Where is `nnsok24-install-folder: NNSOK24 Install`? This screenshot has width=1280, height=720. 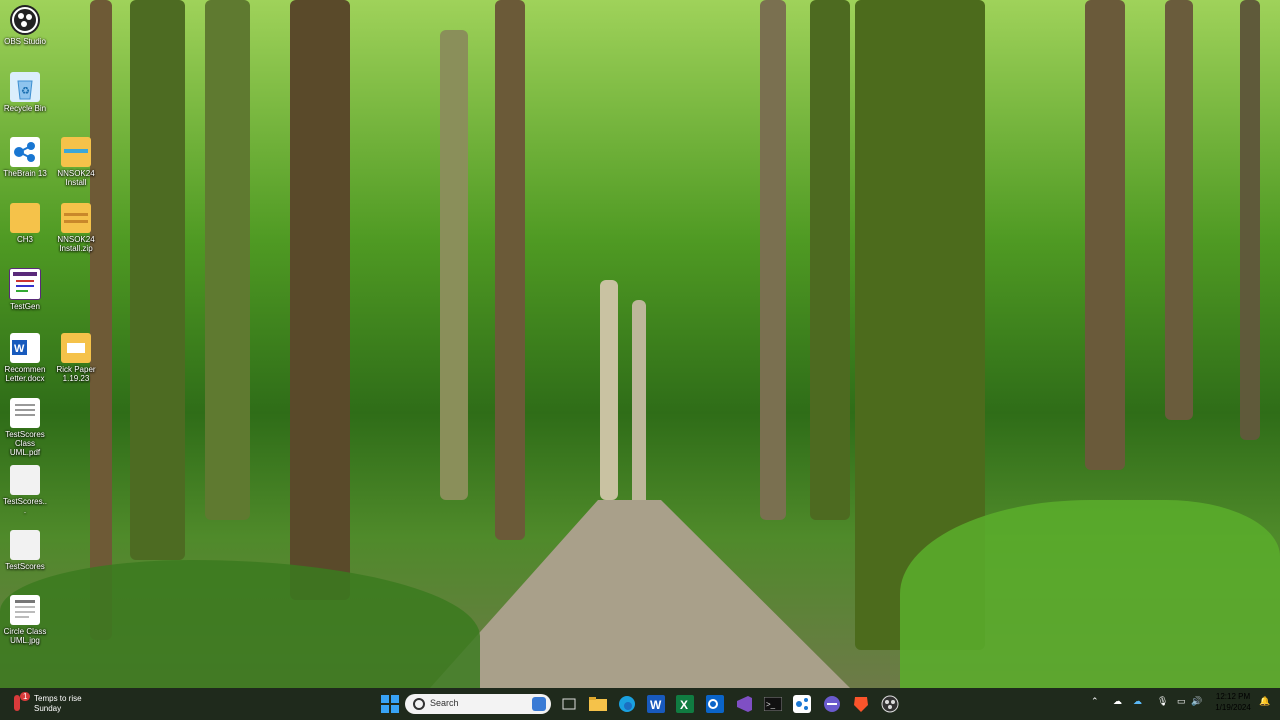
nnsok24-install-folder: NNSOK24 Install is located at coordinates (76, 162).